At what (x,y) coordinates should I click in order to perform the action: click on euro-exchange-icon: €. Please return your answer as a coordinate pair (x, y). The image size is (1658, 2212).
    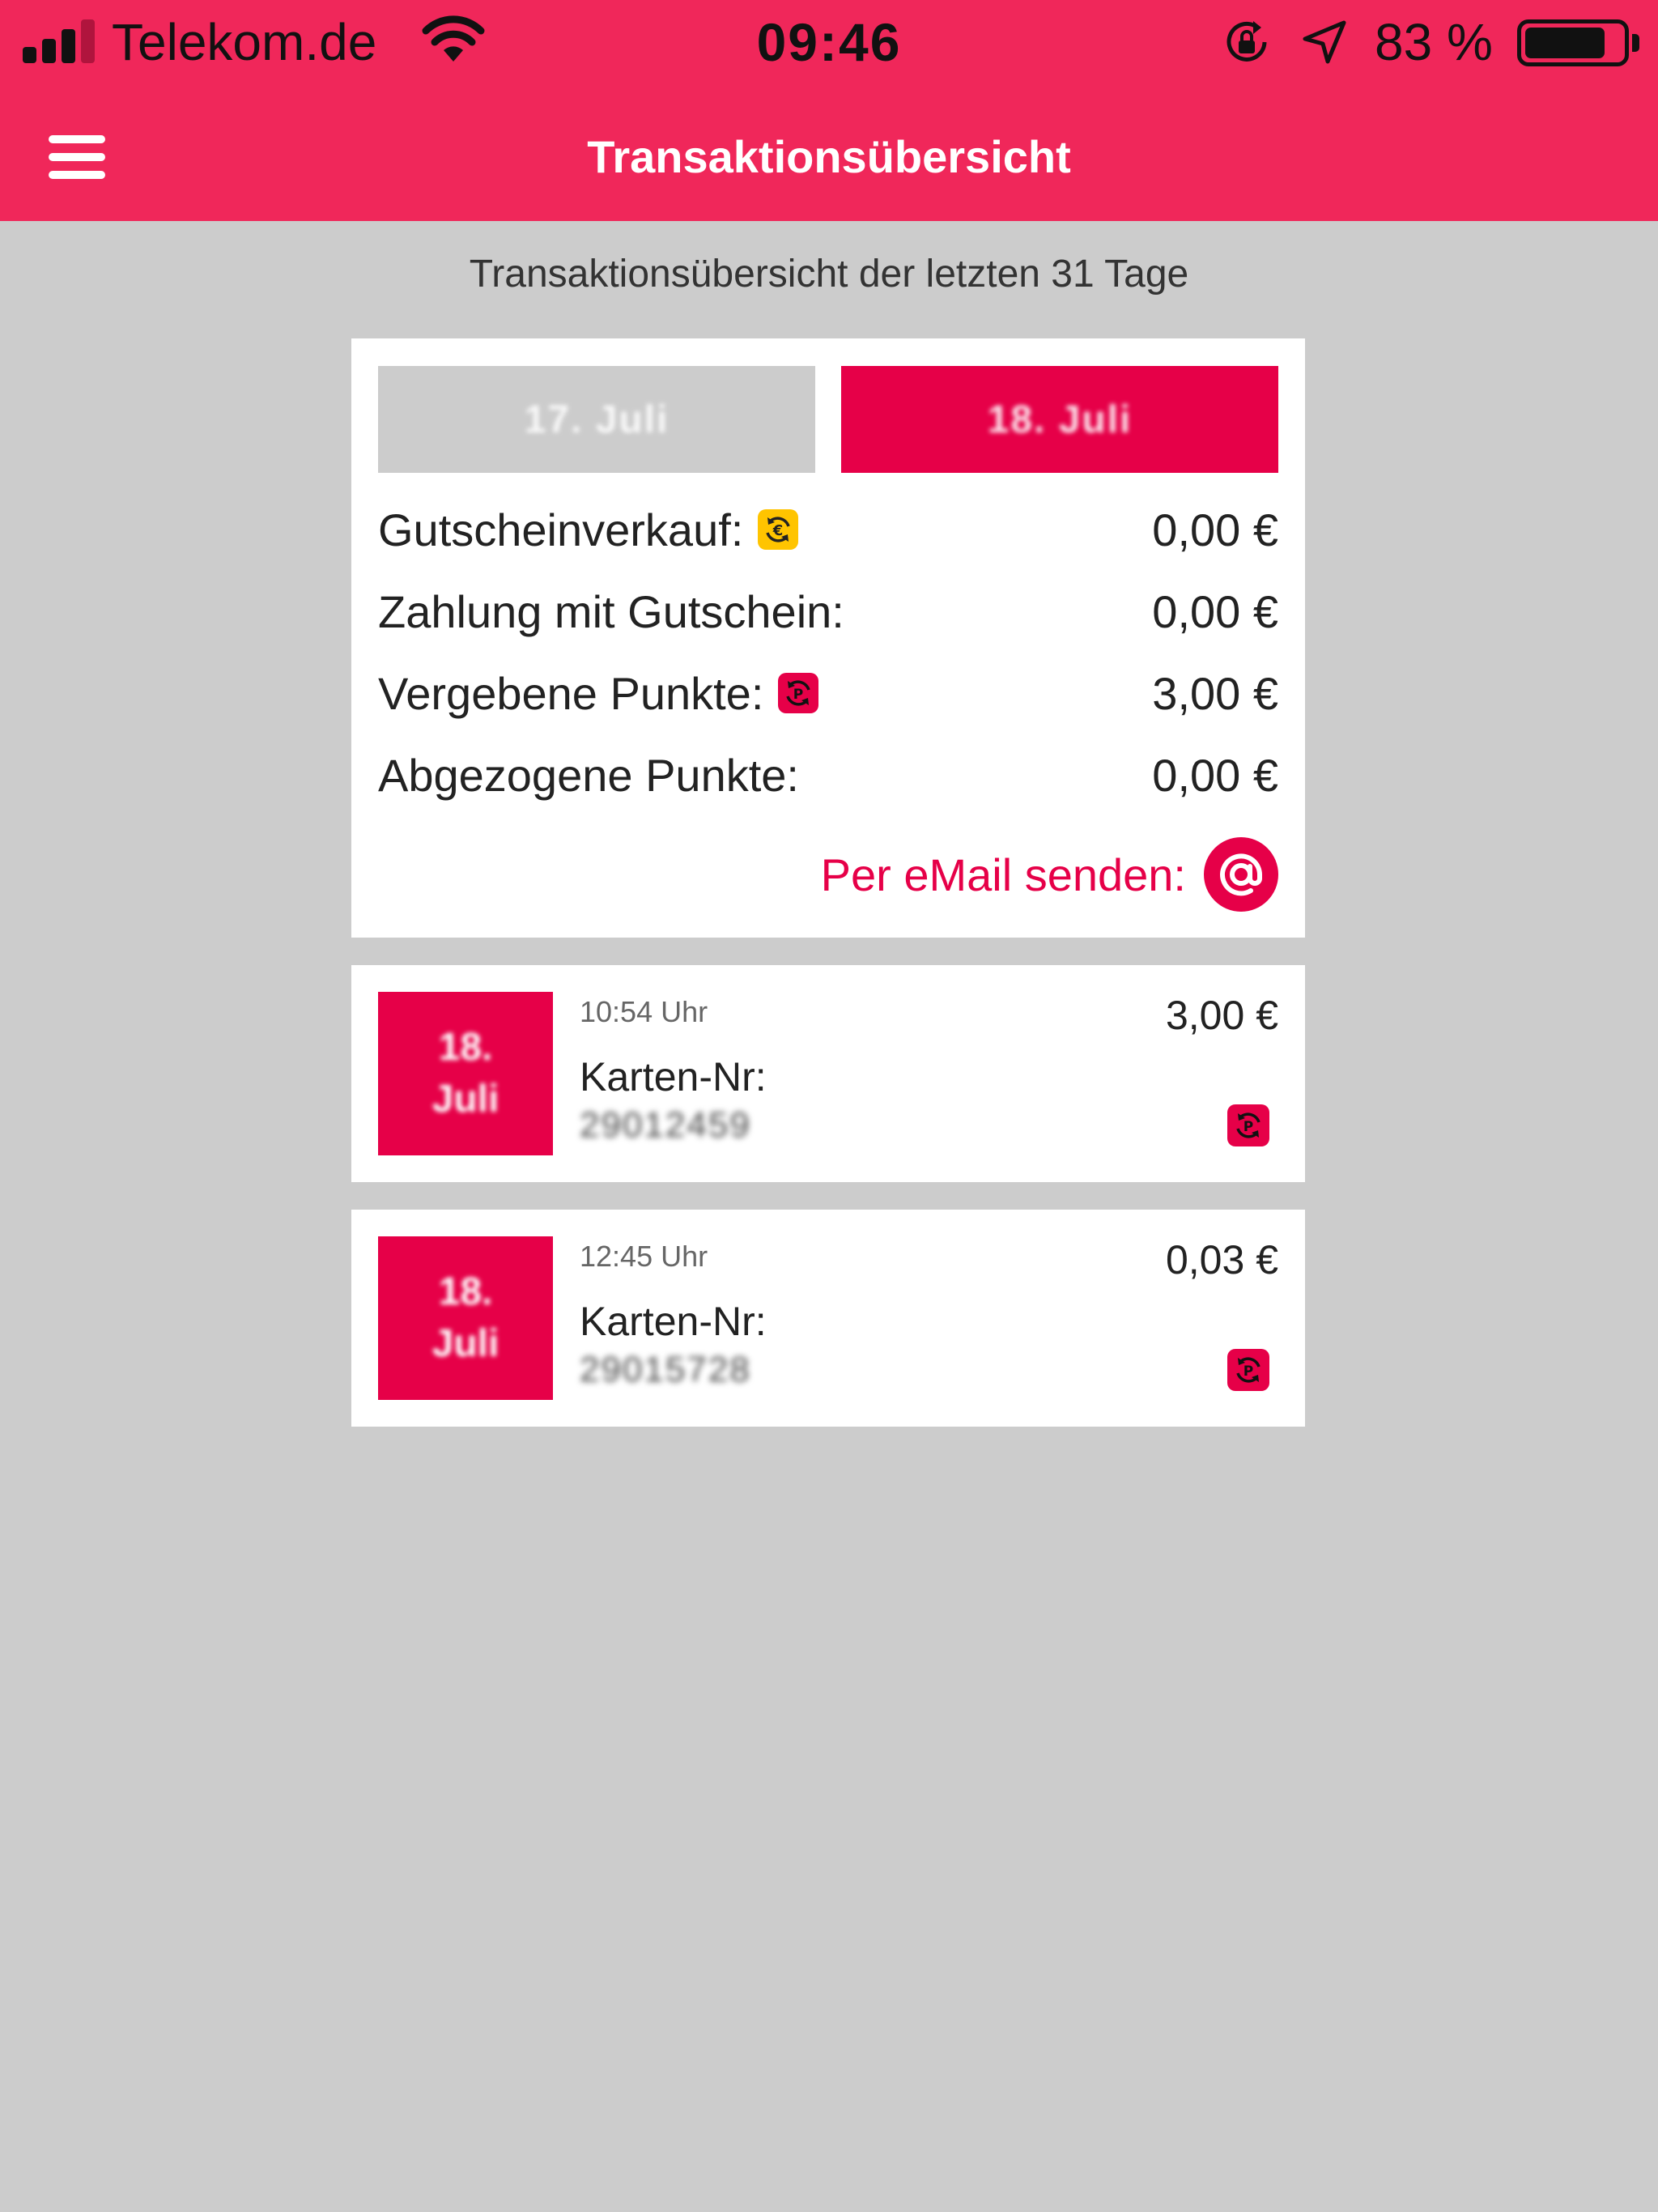
    Looking at the image, I should click on (778, 530).